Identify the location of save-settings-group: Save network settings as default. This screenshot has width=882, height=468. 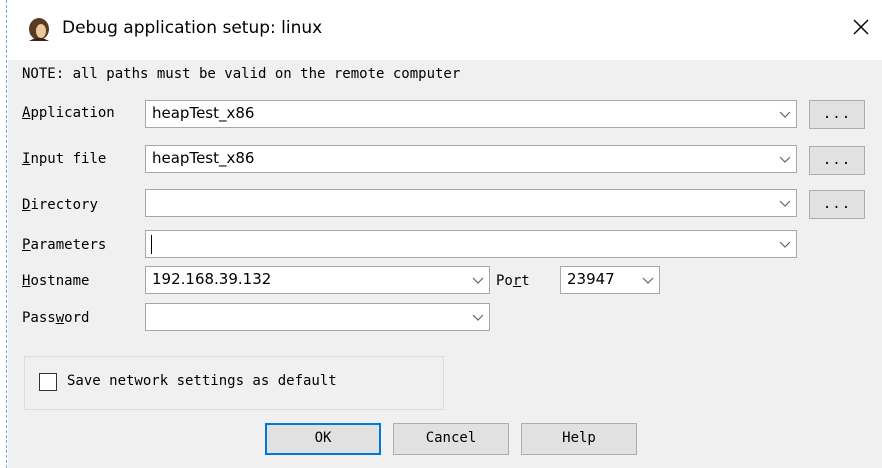
(234, 383).